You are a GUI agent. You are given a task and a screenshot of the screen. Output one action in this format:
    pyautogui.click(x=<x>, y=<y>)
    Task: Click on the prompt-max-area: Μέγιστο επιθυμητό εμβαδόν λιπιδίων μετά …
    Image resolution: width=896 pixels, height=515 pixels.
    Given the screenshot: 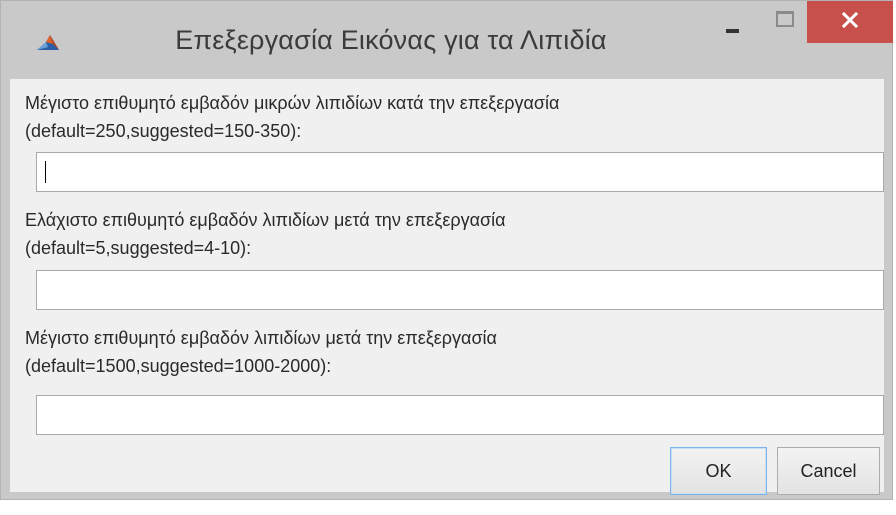 What is the action you would take?
    pyautogui.click(x=261, y=352)
    